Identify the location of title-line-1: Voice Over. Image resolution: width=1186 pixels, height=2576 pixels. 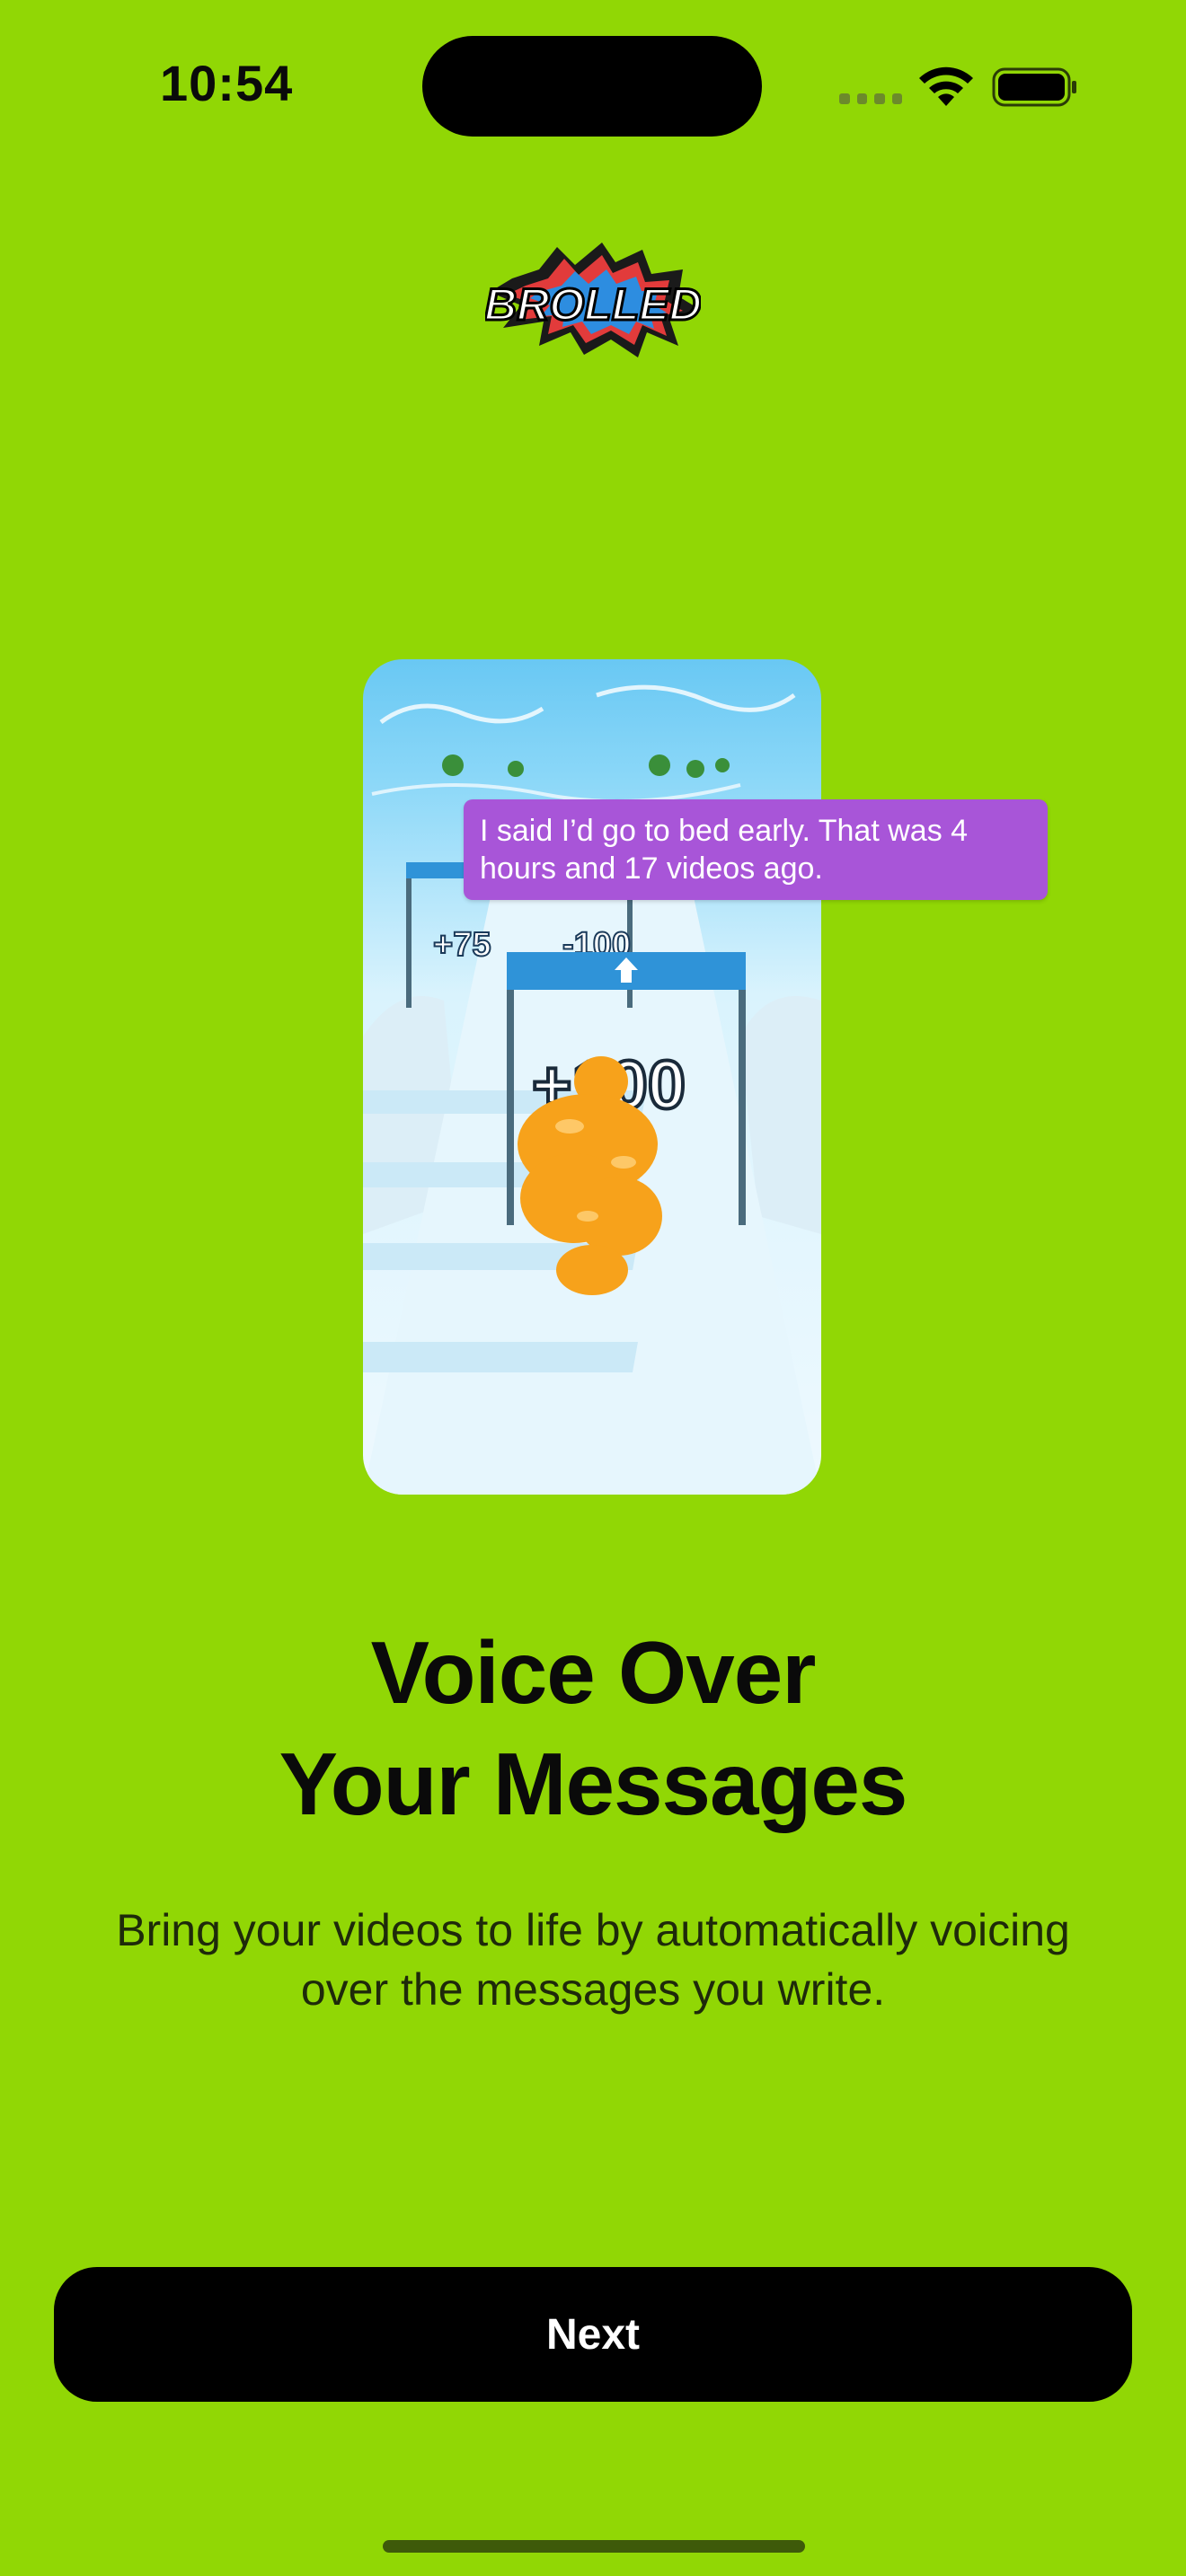
(593, 1672).